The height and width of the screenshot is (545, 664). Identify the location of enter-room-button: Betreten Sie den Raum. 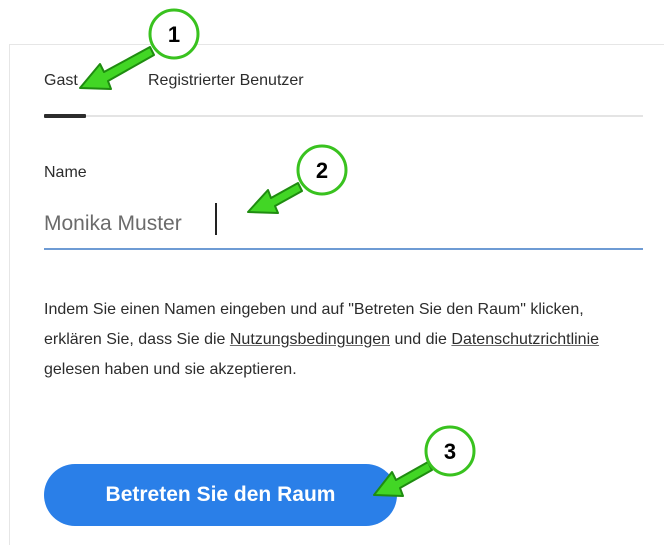
(220, 495).